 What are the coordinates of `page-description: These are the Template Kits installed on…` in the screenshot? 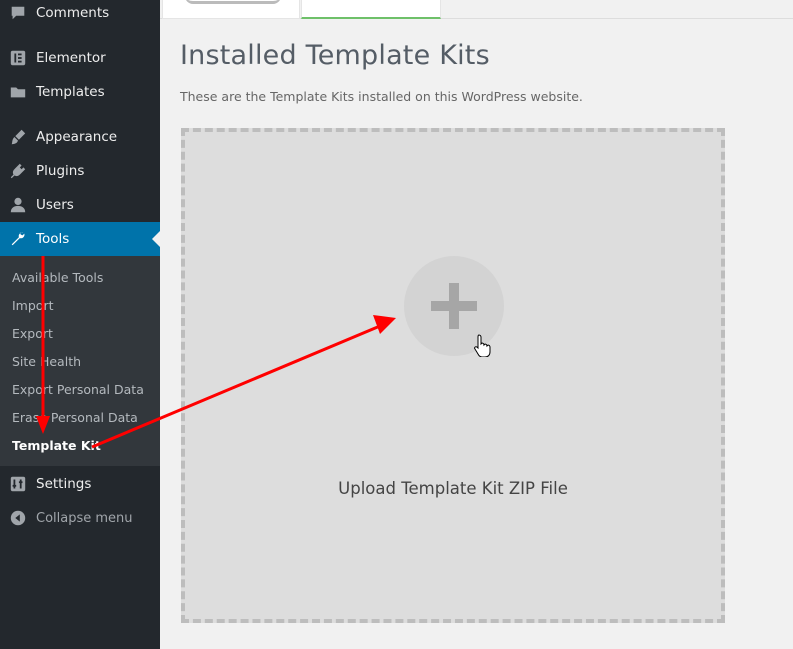 It's located at (381, 96).